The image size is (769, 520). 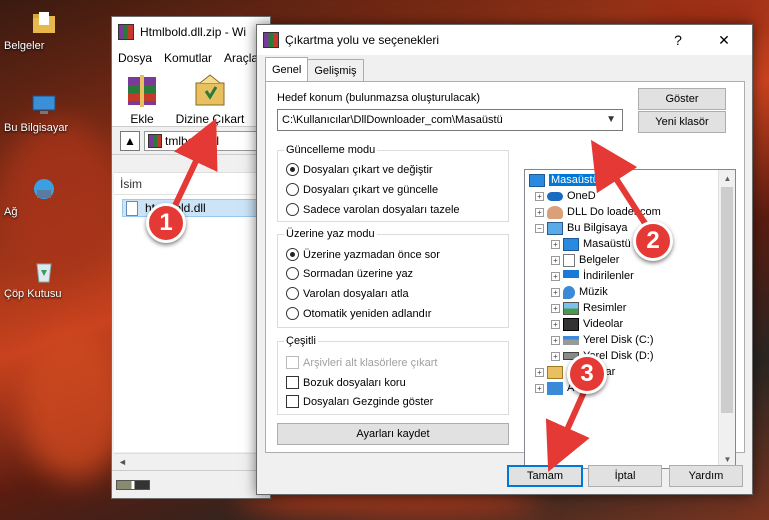 What do you see at coordinates (592, 276) in the screenshot?
I see `tree-item-downloads: + İndirilenler` at bounding box center [592, 276].